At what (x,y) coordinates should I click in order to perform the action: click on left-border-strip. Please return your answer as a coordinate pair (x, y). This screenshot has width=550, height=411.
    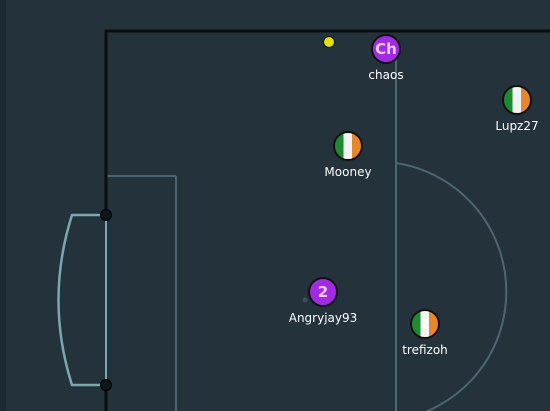
    Looking at the image, I should click on (3, 205).